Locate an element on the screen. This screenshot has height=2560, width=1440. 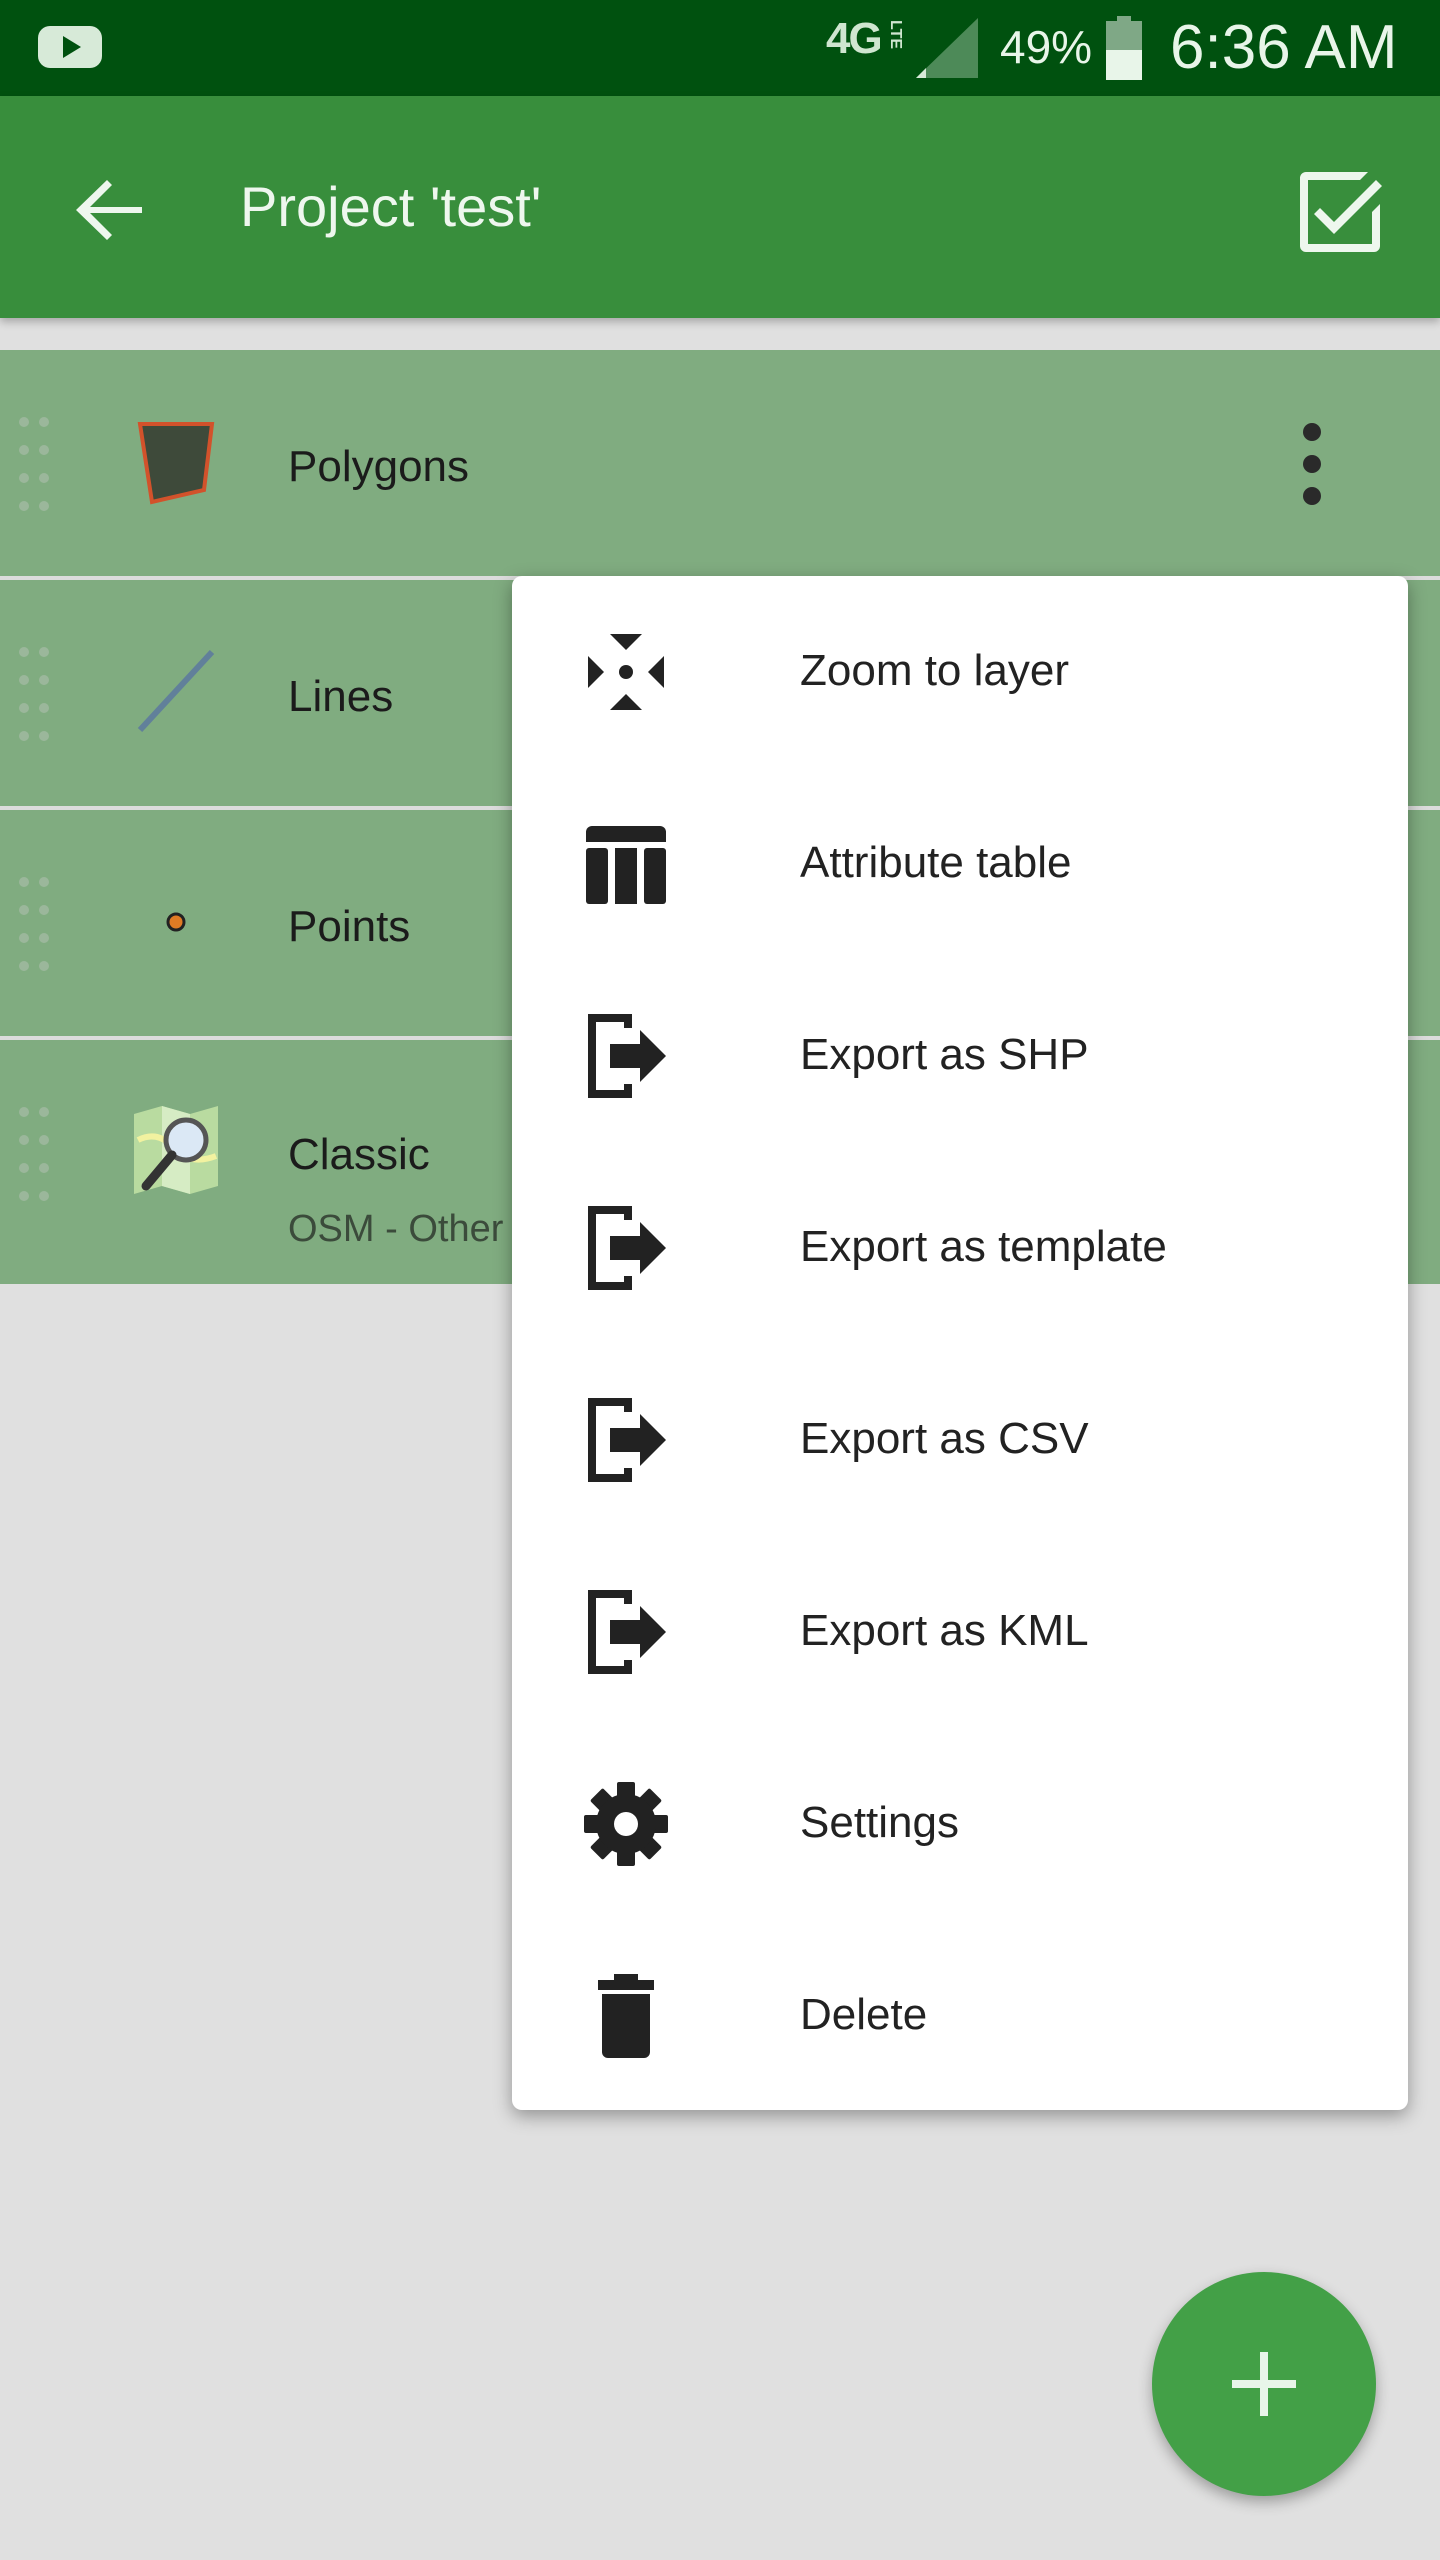
layer-subtitle: OSM - Other is located at coordinates (396, 1229).